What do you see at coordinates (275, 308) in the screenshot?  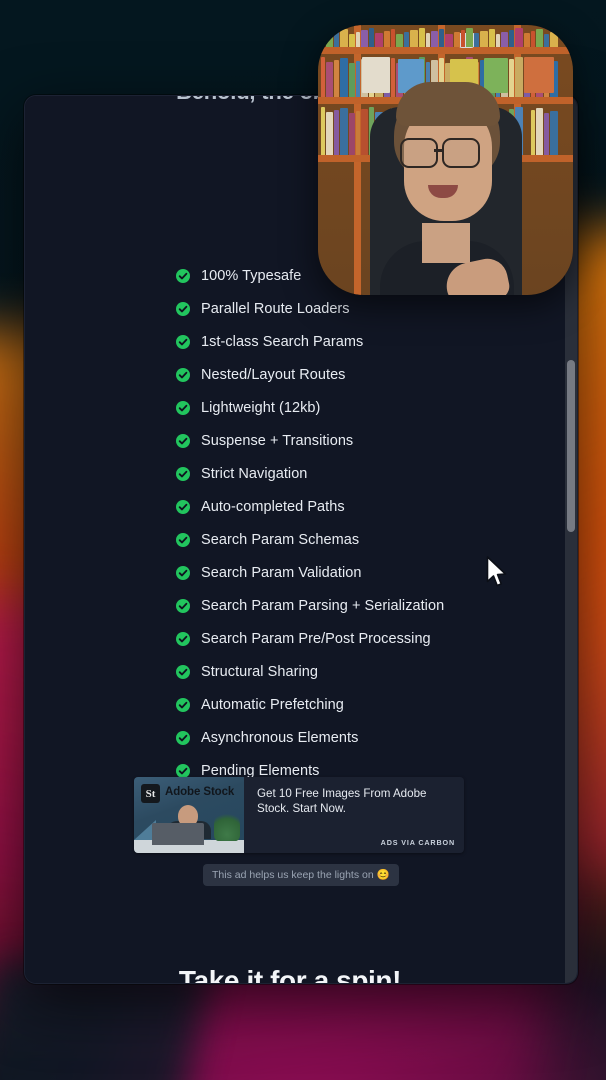 I see `feature-item-label: Parallel Route Loaders` at bounding box center [275, 308].